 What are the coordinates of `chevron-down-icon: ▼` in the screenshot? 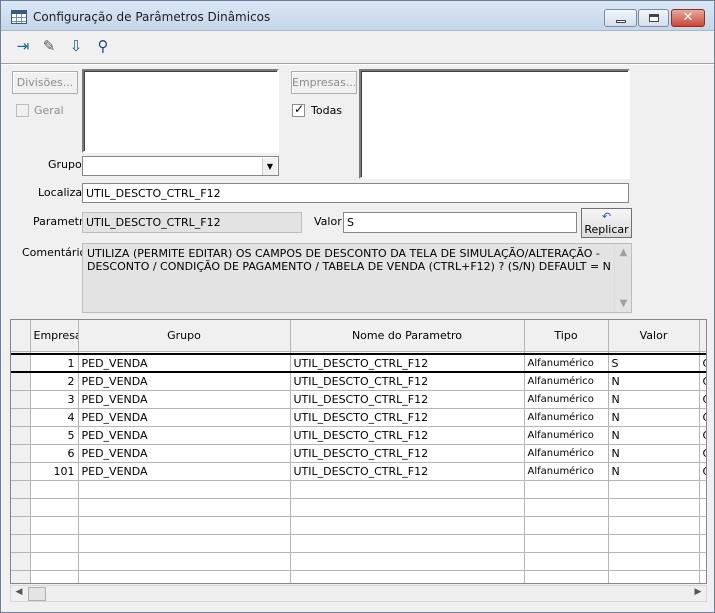 It's located at (269, 166).